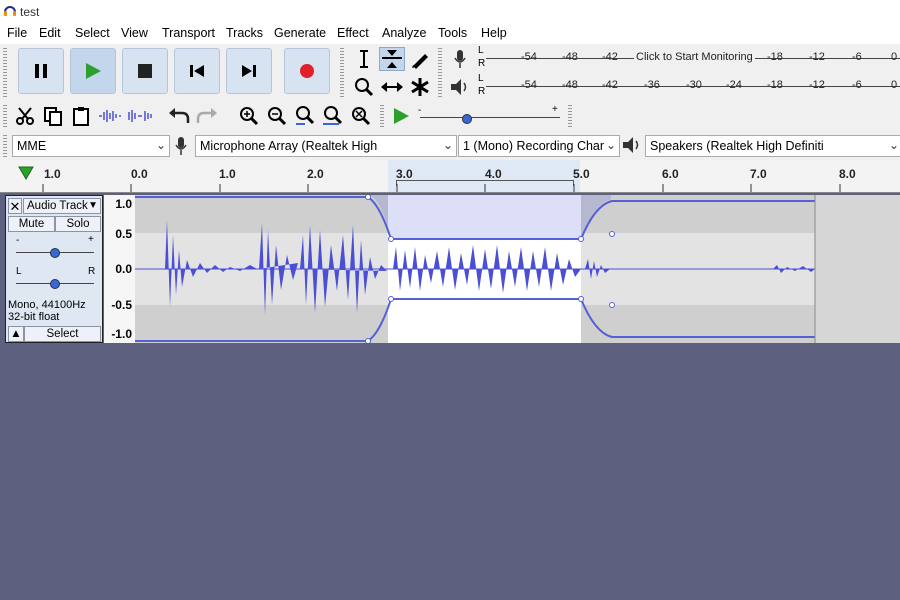 This screenshot has height=600, width=900. I want to click on zoom-toggle-icon, so click(361, 116).